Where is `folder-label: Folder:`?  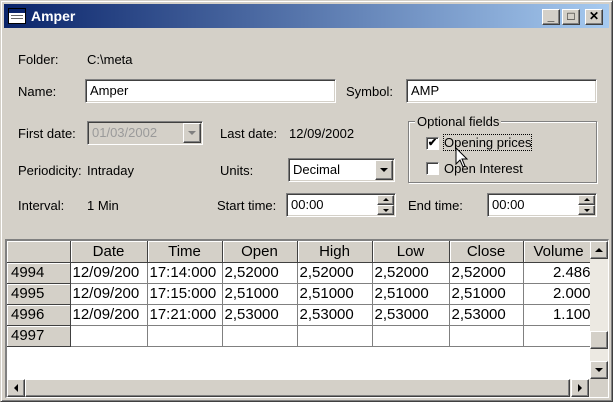
folder-label: Folder: is located at coordinates (38, 59).